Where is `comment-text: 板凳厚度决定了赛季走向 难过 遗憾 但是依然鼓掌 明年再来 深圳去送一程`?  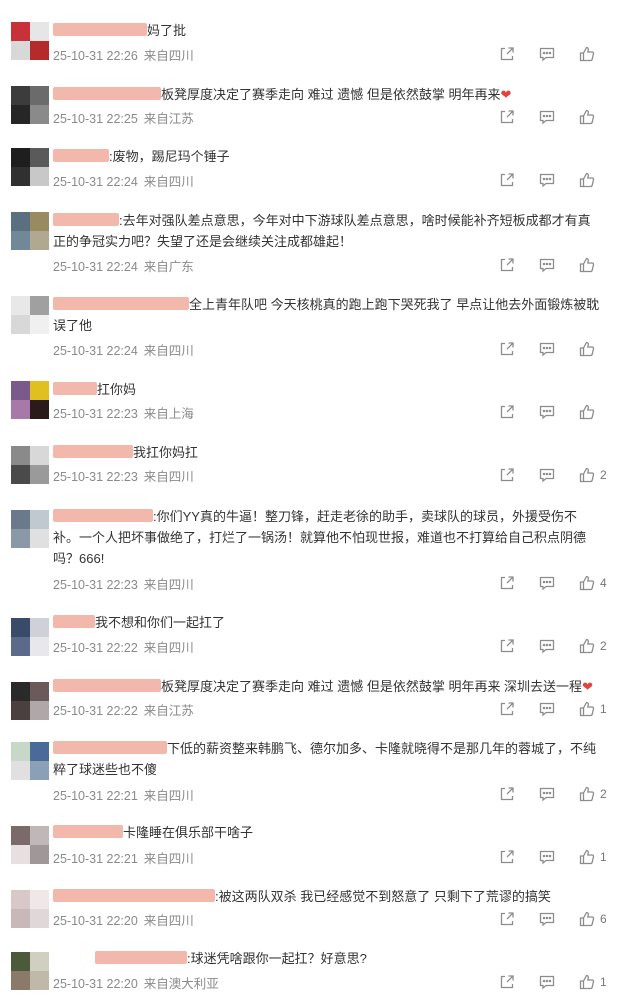
comment-text: 板凳厚度决定了赛季走向 难过 遗憾 但是依然鼓掌 明年再来 深圳去送一程 is located at coordinates (372, 686).